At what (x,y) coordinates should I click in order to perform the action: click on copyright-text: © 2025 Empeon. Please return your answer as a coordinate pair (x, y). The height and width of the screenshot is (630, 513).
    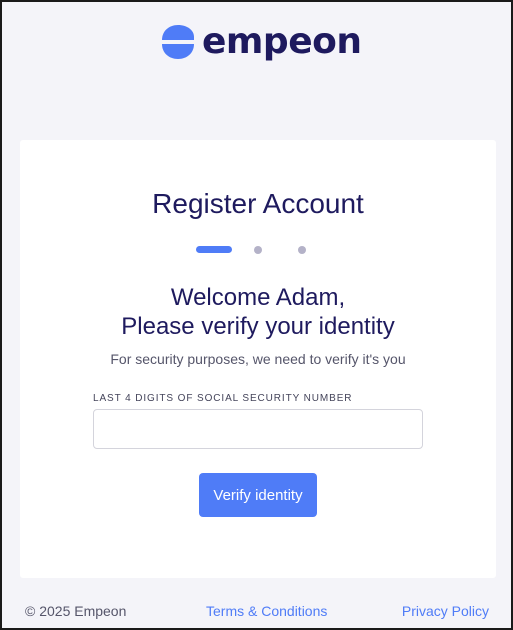
    Looking at the image, I should click on (76, 611).